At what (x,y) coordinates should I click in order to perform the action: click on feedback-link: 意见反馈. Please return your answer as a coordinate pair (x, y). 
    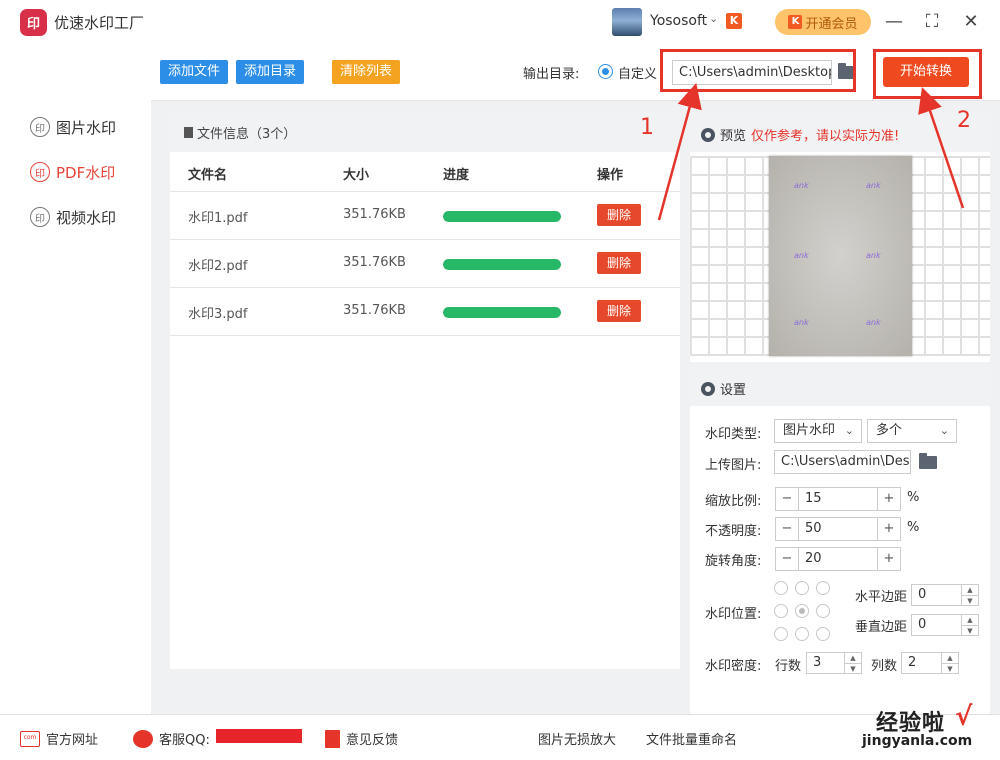
    Looking at the image, I should click on (361, 738).